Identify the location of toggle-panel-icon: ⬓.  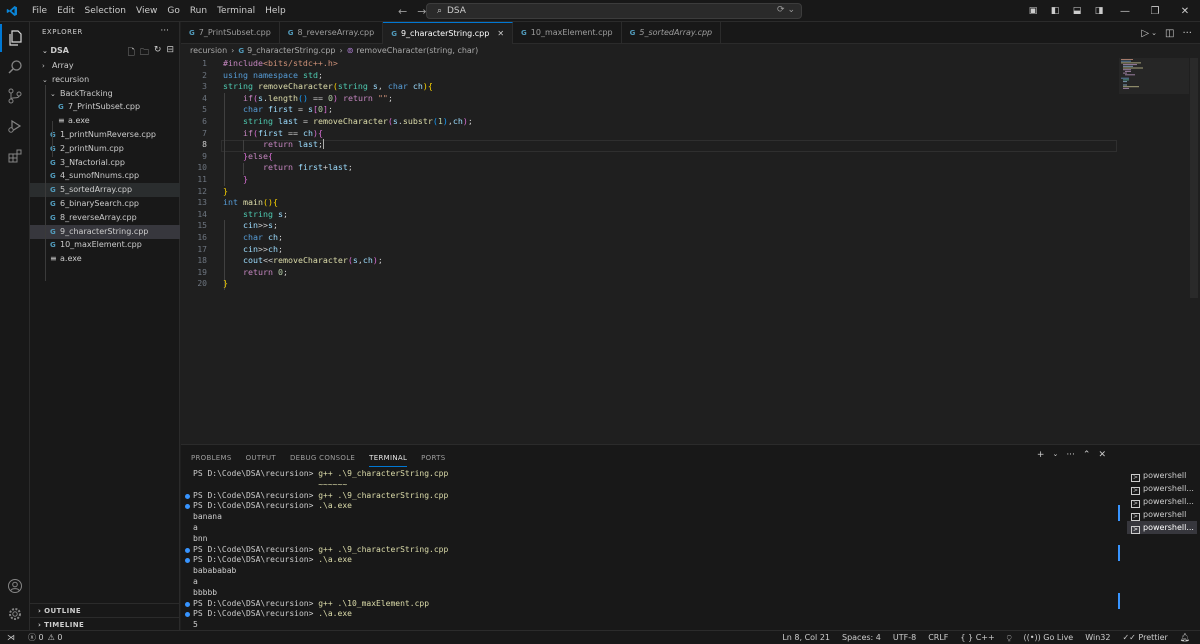
(1077, 11).